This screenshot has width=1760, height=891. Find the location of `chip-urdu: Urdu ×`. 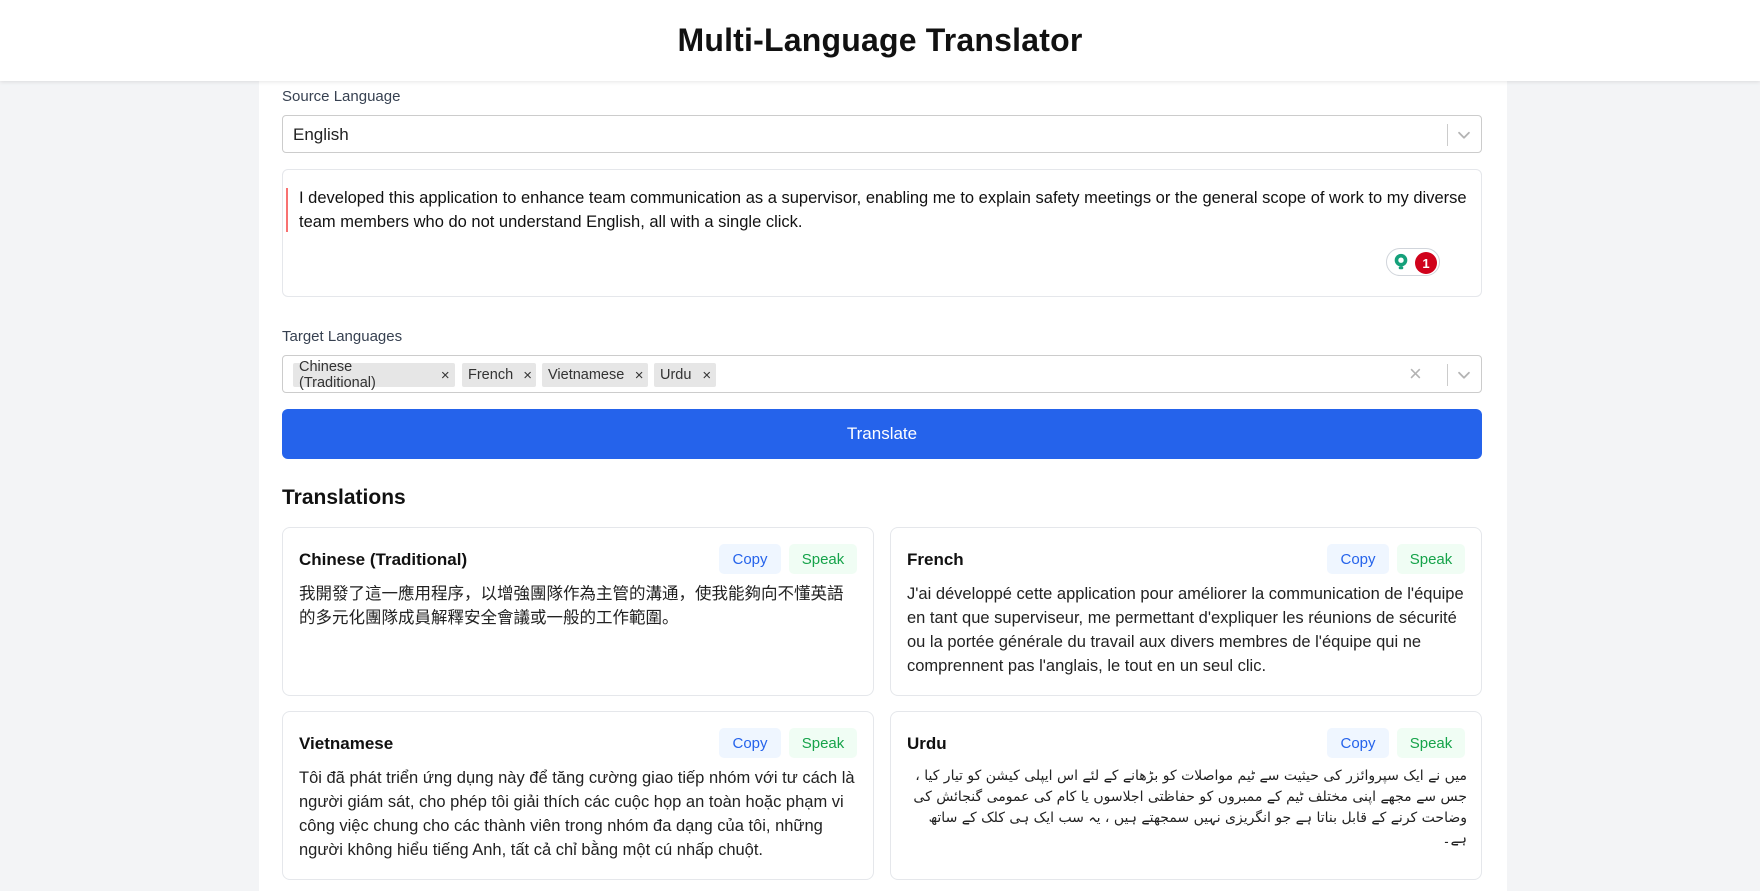

chip-urdu: Urdu × is located at coordinates (685, 375).